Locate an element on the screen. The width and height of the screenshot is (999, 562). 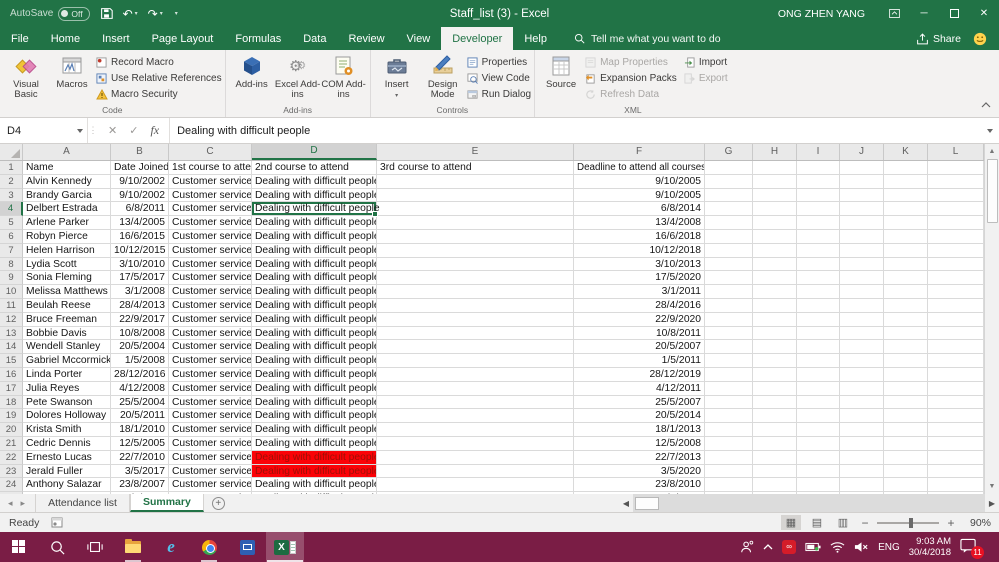
cell-K24 is located at coordinates (906, 485).